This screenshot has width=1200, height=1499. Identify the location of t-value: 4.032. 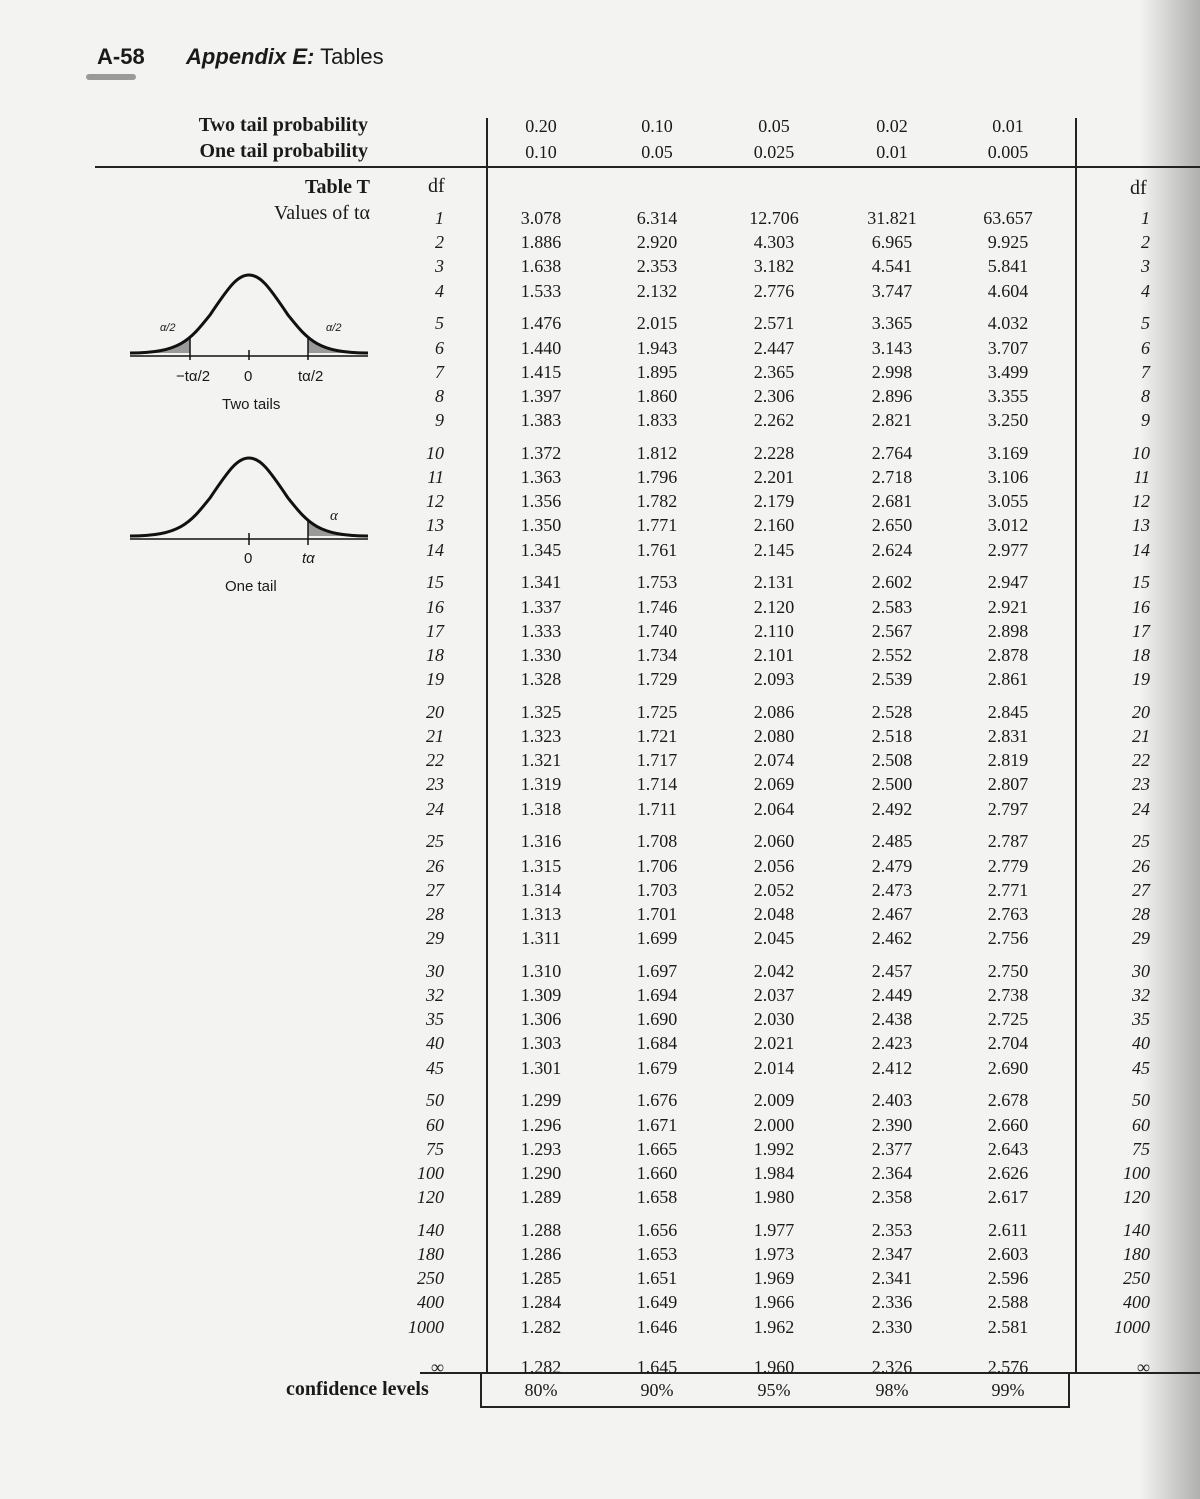
(1008, 323).